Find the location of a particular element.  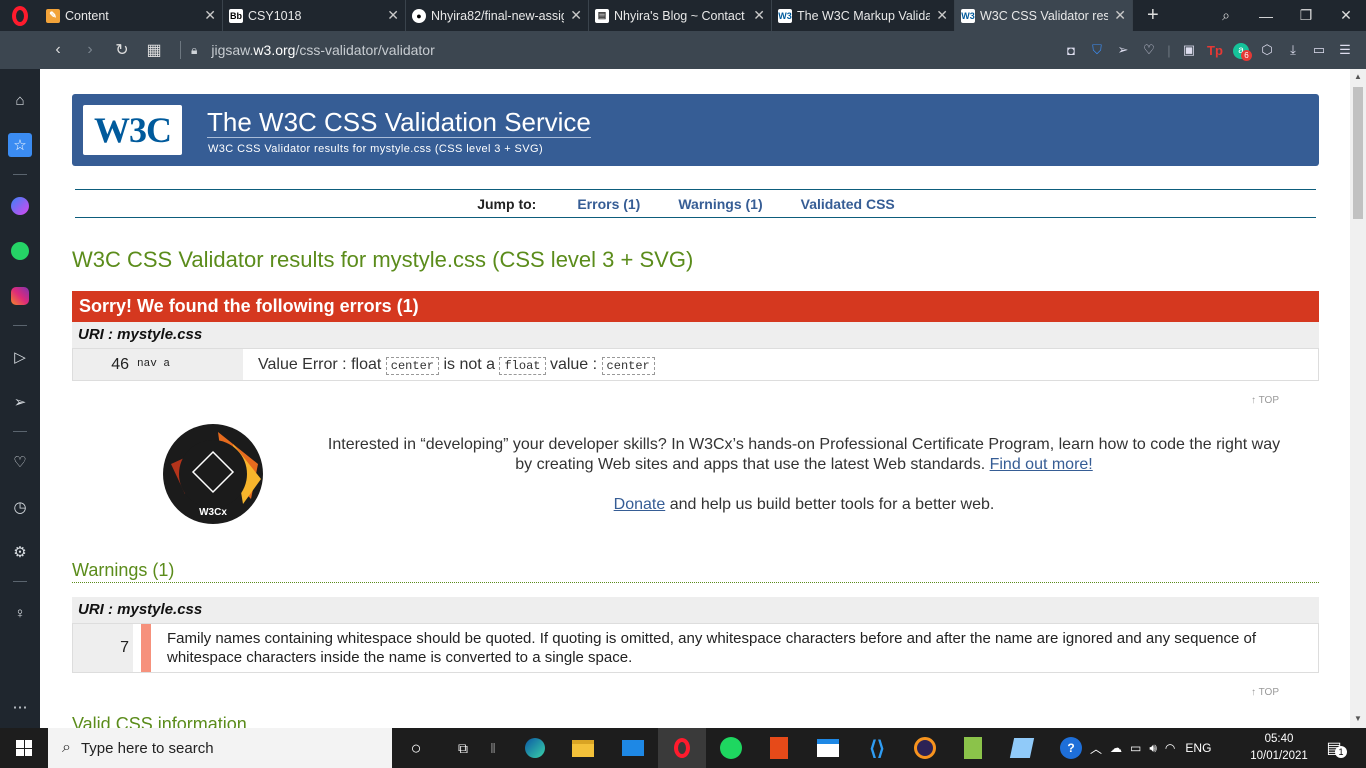

edge-icon is located at coordinates (535, 748).